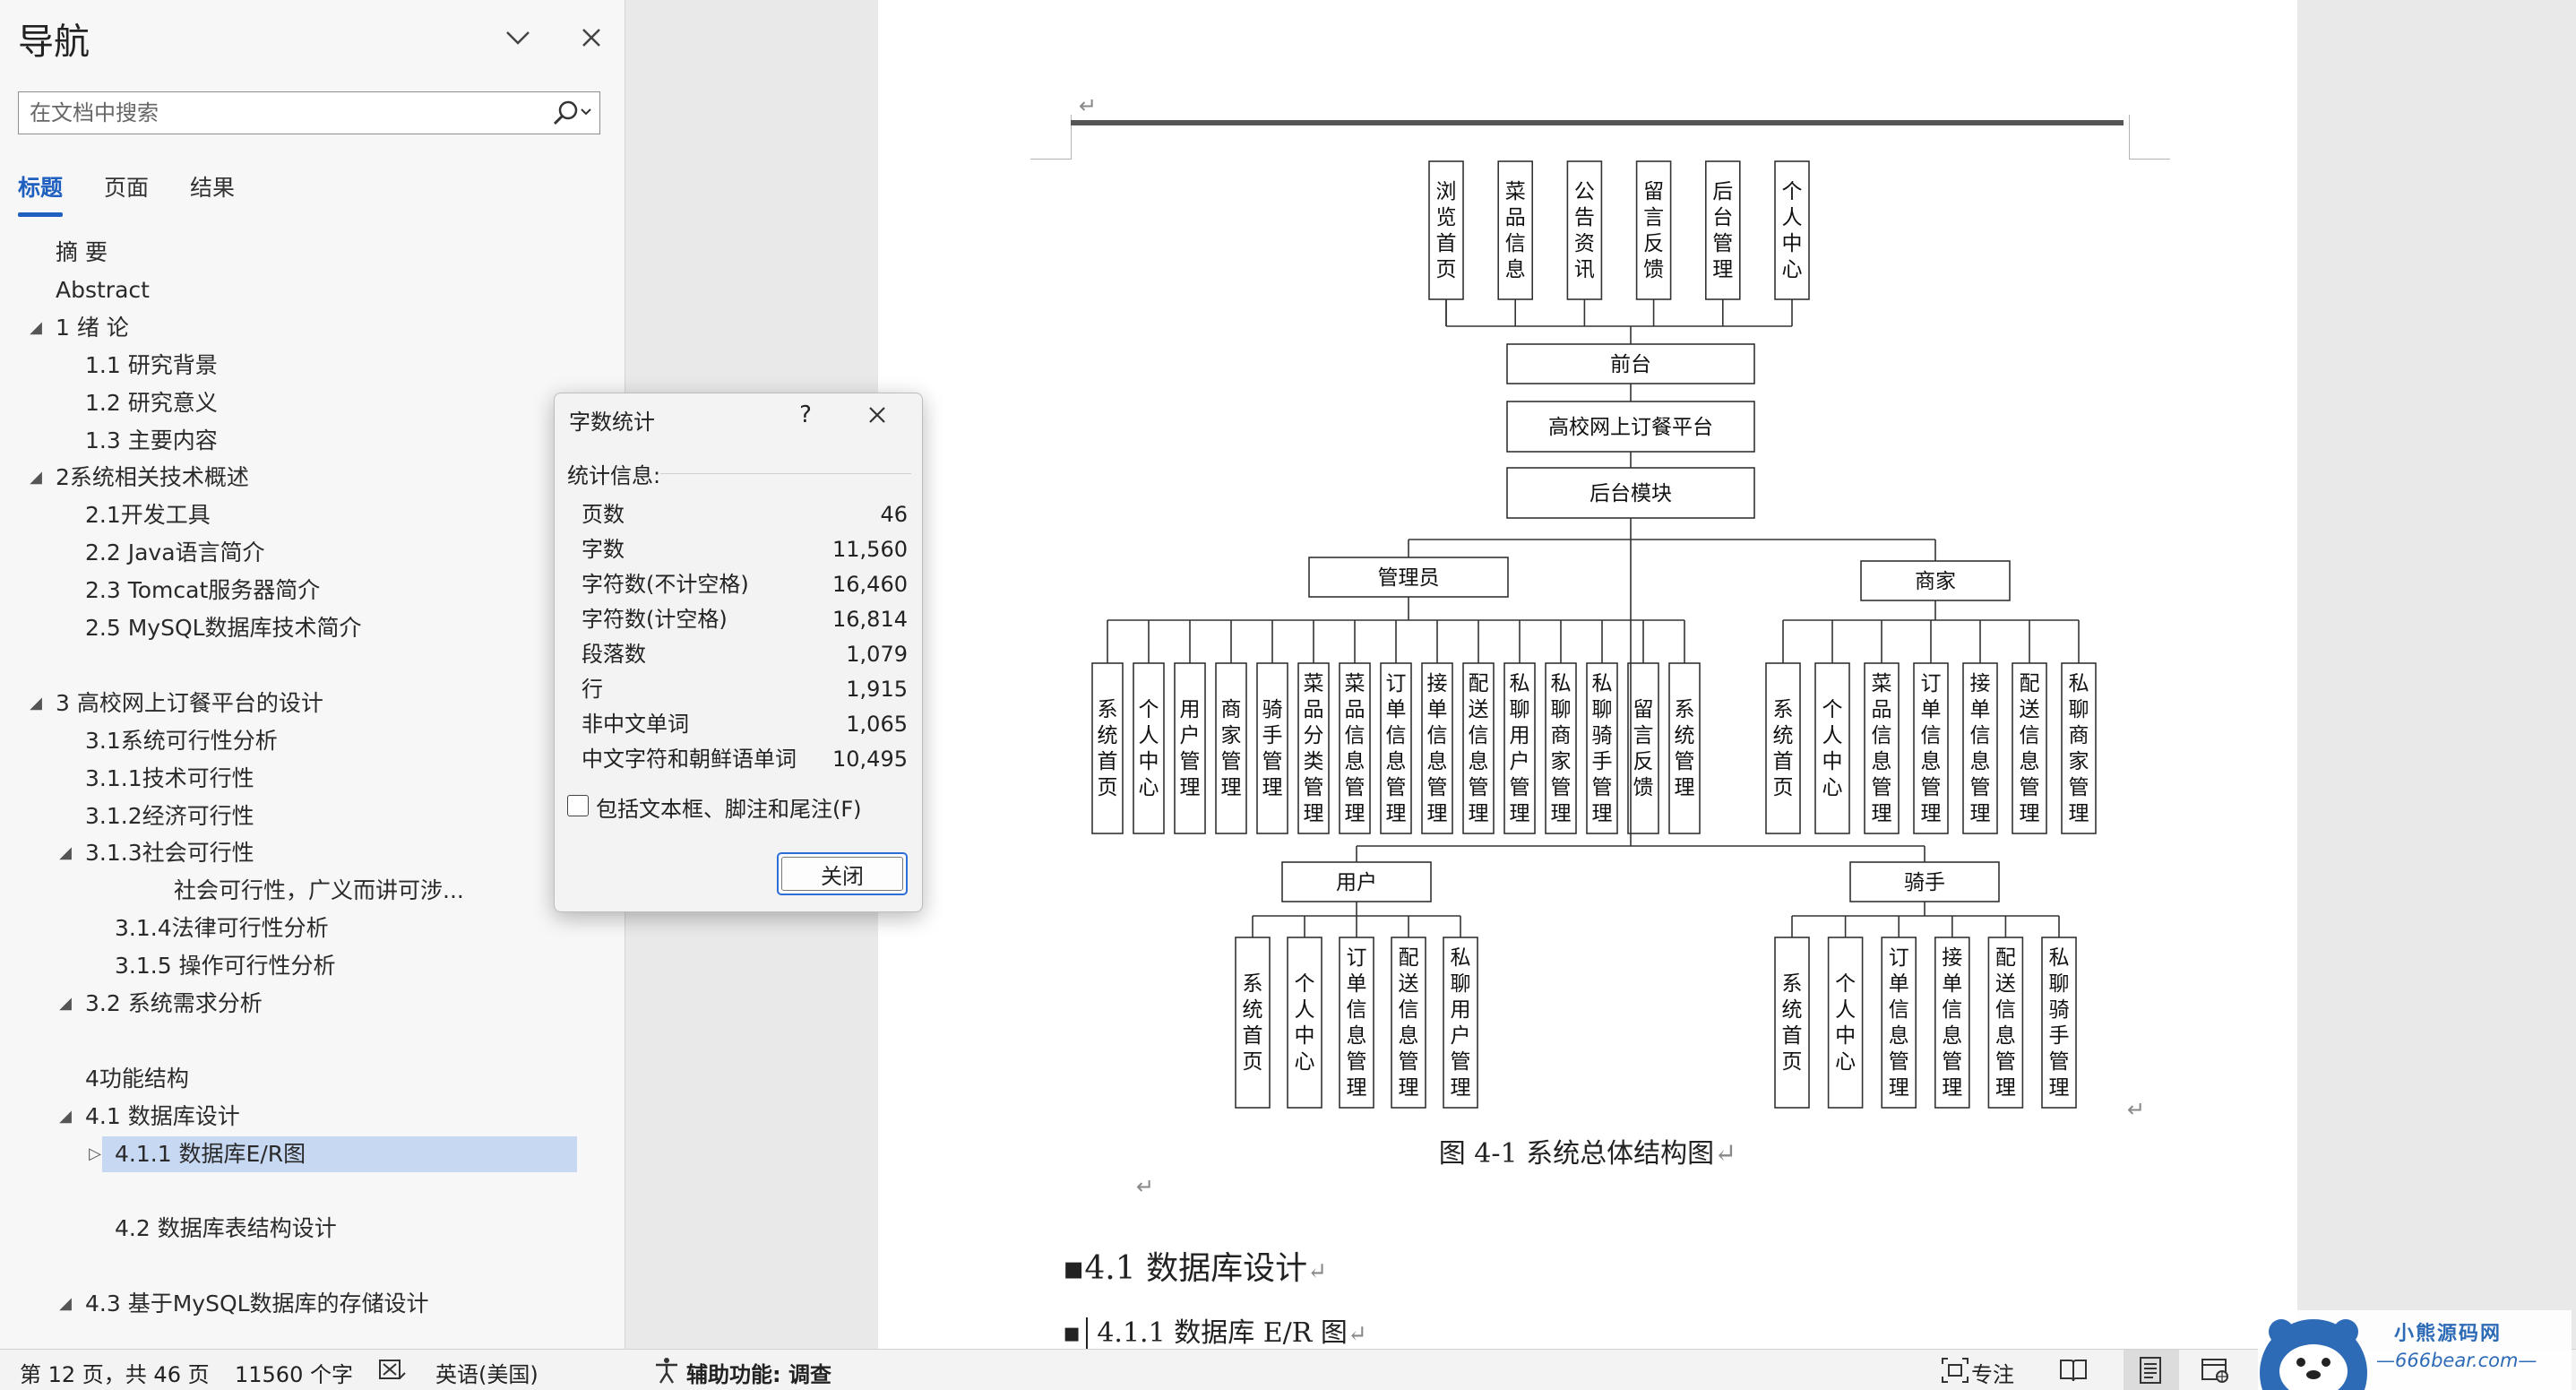  What do you see at coordinates (603, 549) in the screenshot?
I see `statistic-label: 字数` at bounding box center [603, 549].